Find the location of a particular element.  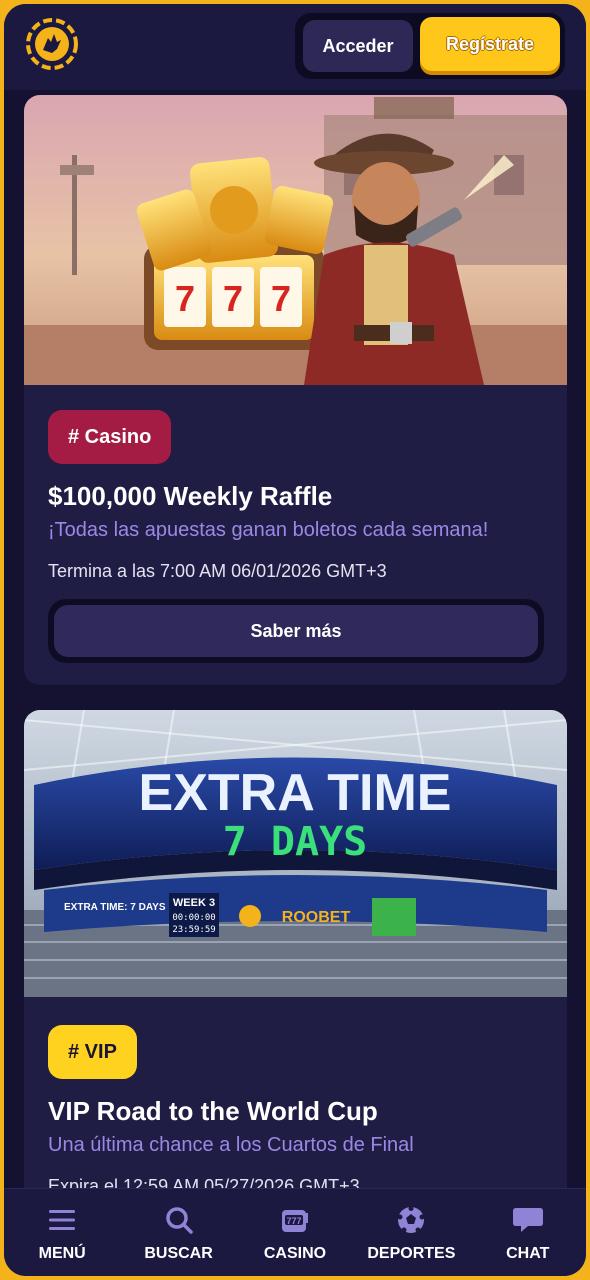

banner-countdown: 7 DAYS is located at coordinates (295, 842).